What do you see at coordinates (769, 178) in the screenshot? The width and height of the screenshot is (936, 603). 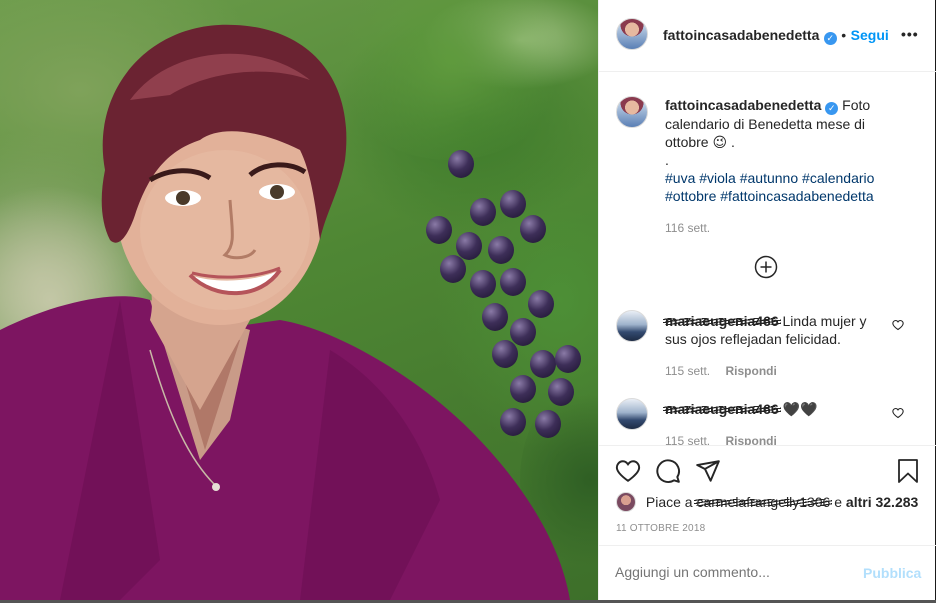 I see `hashtag-link: #autunno` at bounding box center [769, 178].